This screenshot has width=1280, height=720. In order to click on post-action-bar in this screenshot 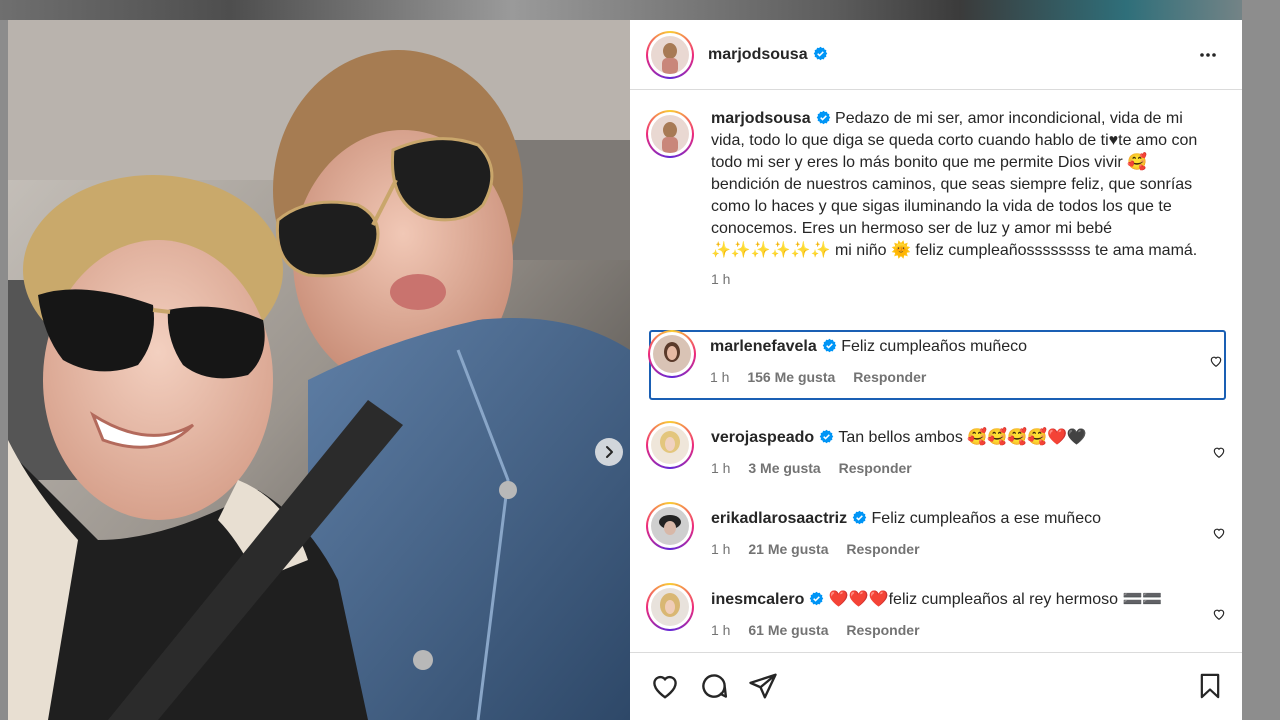, I will do `click(936, 686)`.